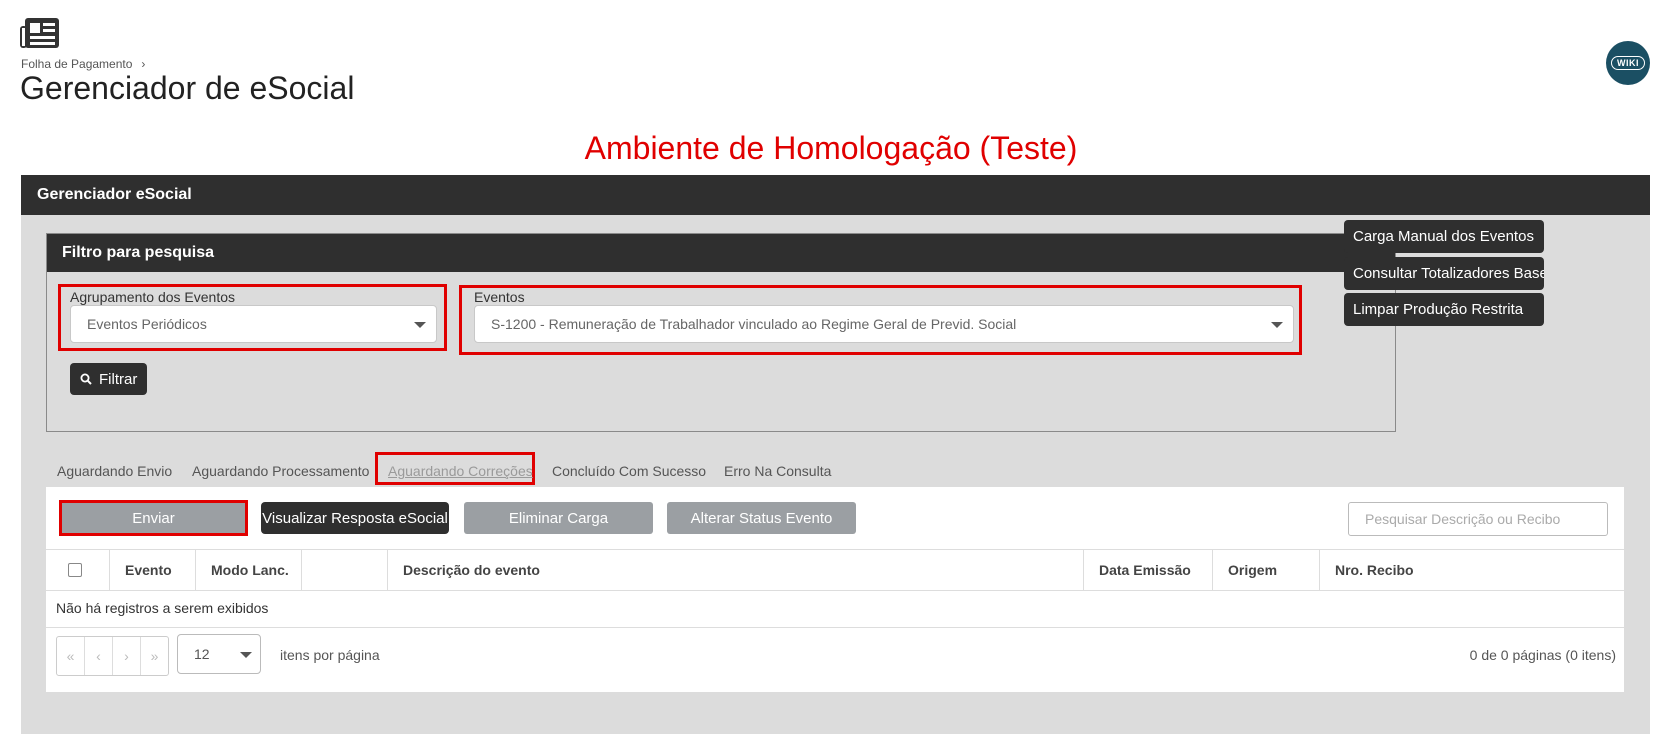 The height and width of the screenshot is (734, 1662). What do you see at coordinates (71, 656) in the screenshot?
I see `first-page-icon: «` at bounding box center [71, 656].